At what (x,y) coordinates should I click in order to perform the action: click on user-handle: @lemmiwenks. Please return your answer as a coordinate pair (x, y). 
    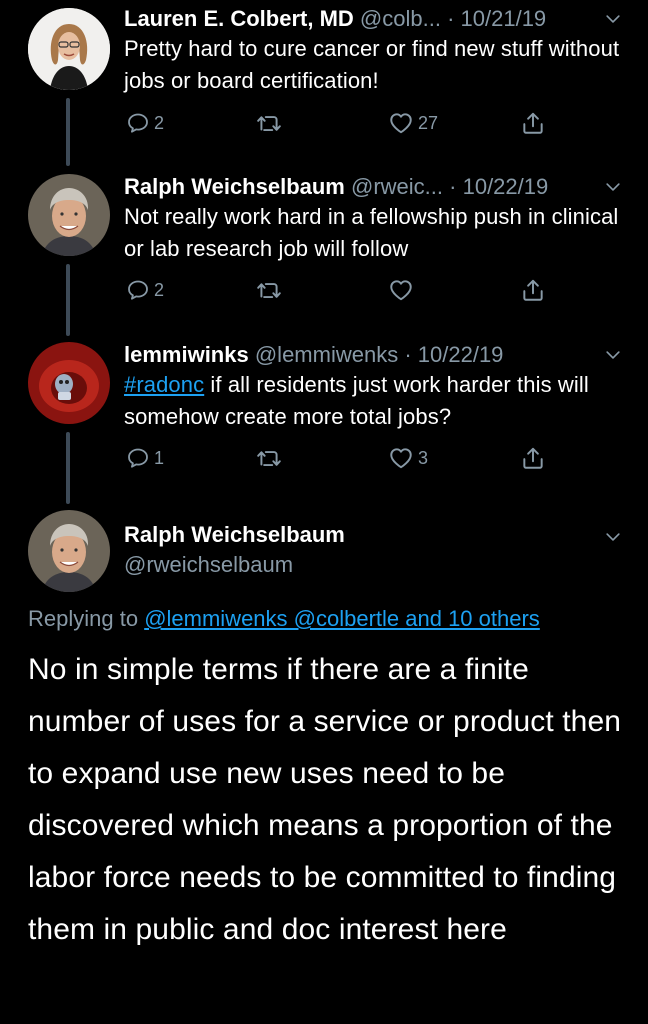
    Looking at the image, I should click on (326, 354).